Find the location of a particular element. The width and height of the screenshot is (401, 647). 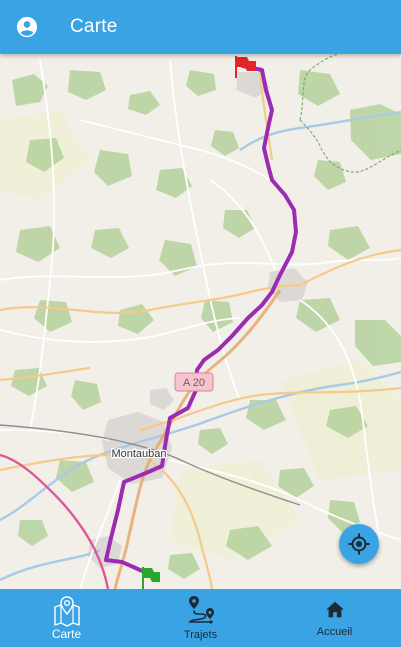

nav-item-accueil: Accueil is located at coordinates (334, 618).